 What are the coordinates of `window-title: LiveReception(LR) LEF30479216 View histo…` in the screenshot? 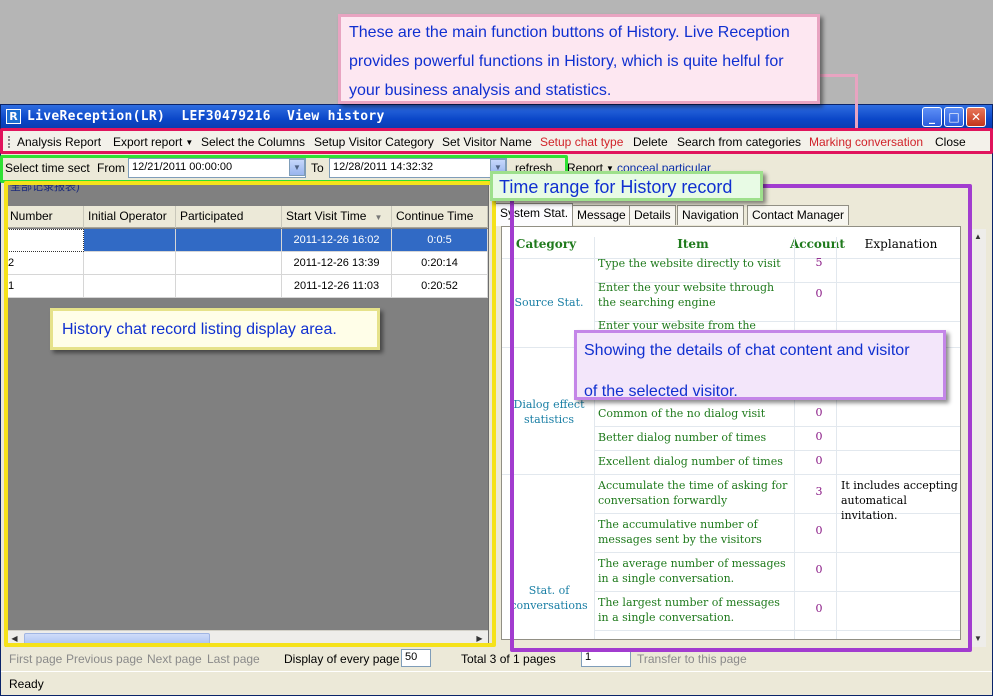 It's located at (206, 116).